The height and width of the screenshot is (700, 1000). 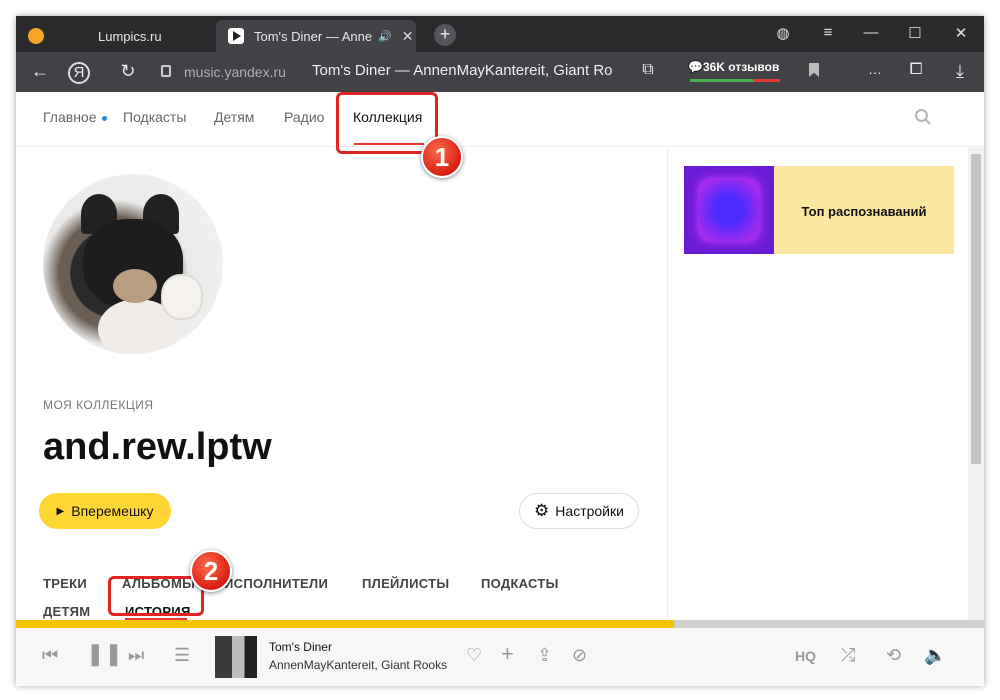 What do you see at coordinates (112, 511) in the screenshot?
I see `shuffle-label: Вперемешку` at bounding box center [112, 511].